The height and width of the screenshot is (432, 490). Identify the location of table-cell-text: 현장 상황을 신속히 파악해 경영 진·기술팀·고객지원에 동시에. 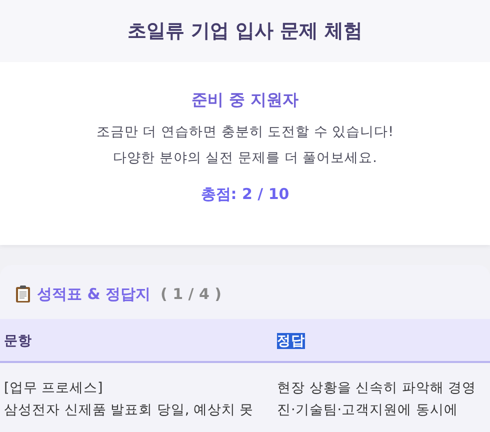
(377, 399).